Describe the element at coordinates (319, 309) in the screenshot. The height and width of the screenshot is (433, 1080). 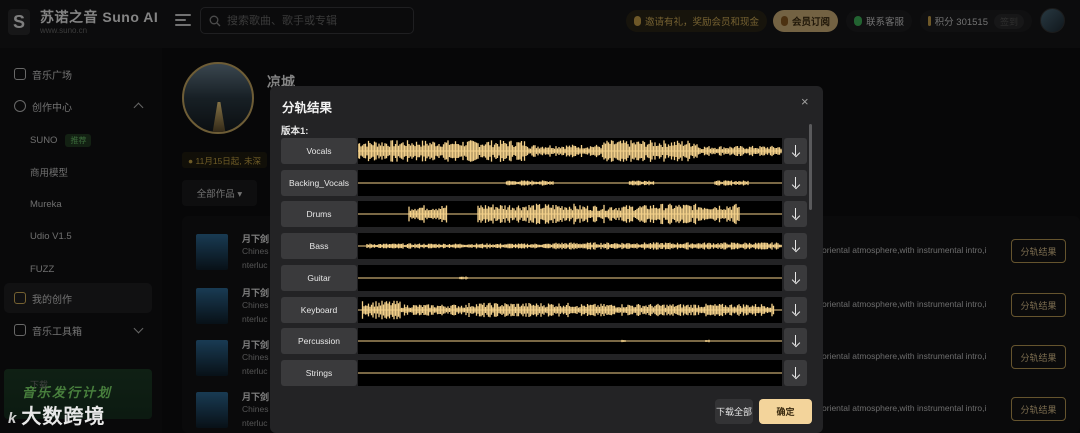
I see `track-name: Keyboard` at that location.